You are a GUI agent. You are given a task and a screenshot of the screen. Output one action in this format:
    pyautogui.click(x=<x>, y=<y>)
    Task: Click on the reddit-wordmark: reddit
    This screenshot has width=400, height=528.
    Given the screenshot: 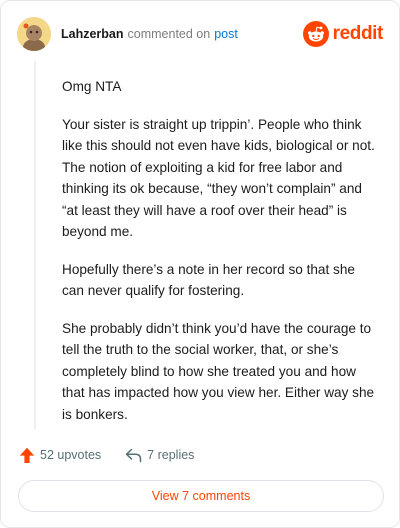 What is the action you would take?
    pyautogui.click(x=358, y=33)
    